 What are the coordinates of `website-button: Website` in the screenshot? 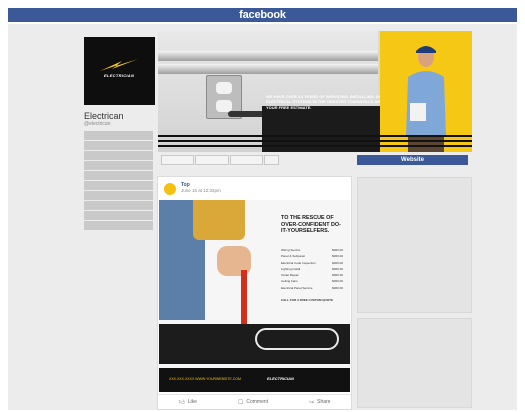 It's located at (412, 160).